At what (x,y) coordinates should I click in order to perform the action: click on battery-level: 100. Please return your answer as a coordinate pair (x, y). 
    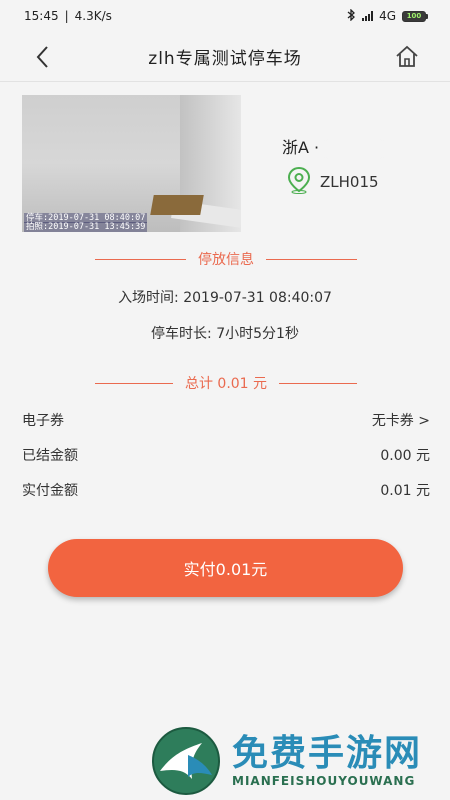
    Looking at the image, I should click on (414, 16).